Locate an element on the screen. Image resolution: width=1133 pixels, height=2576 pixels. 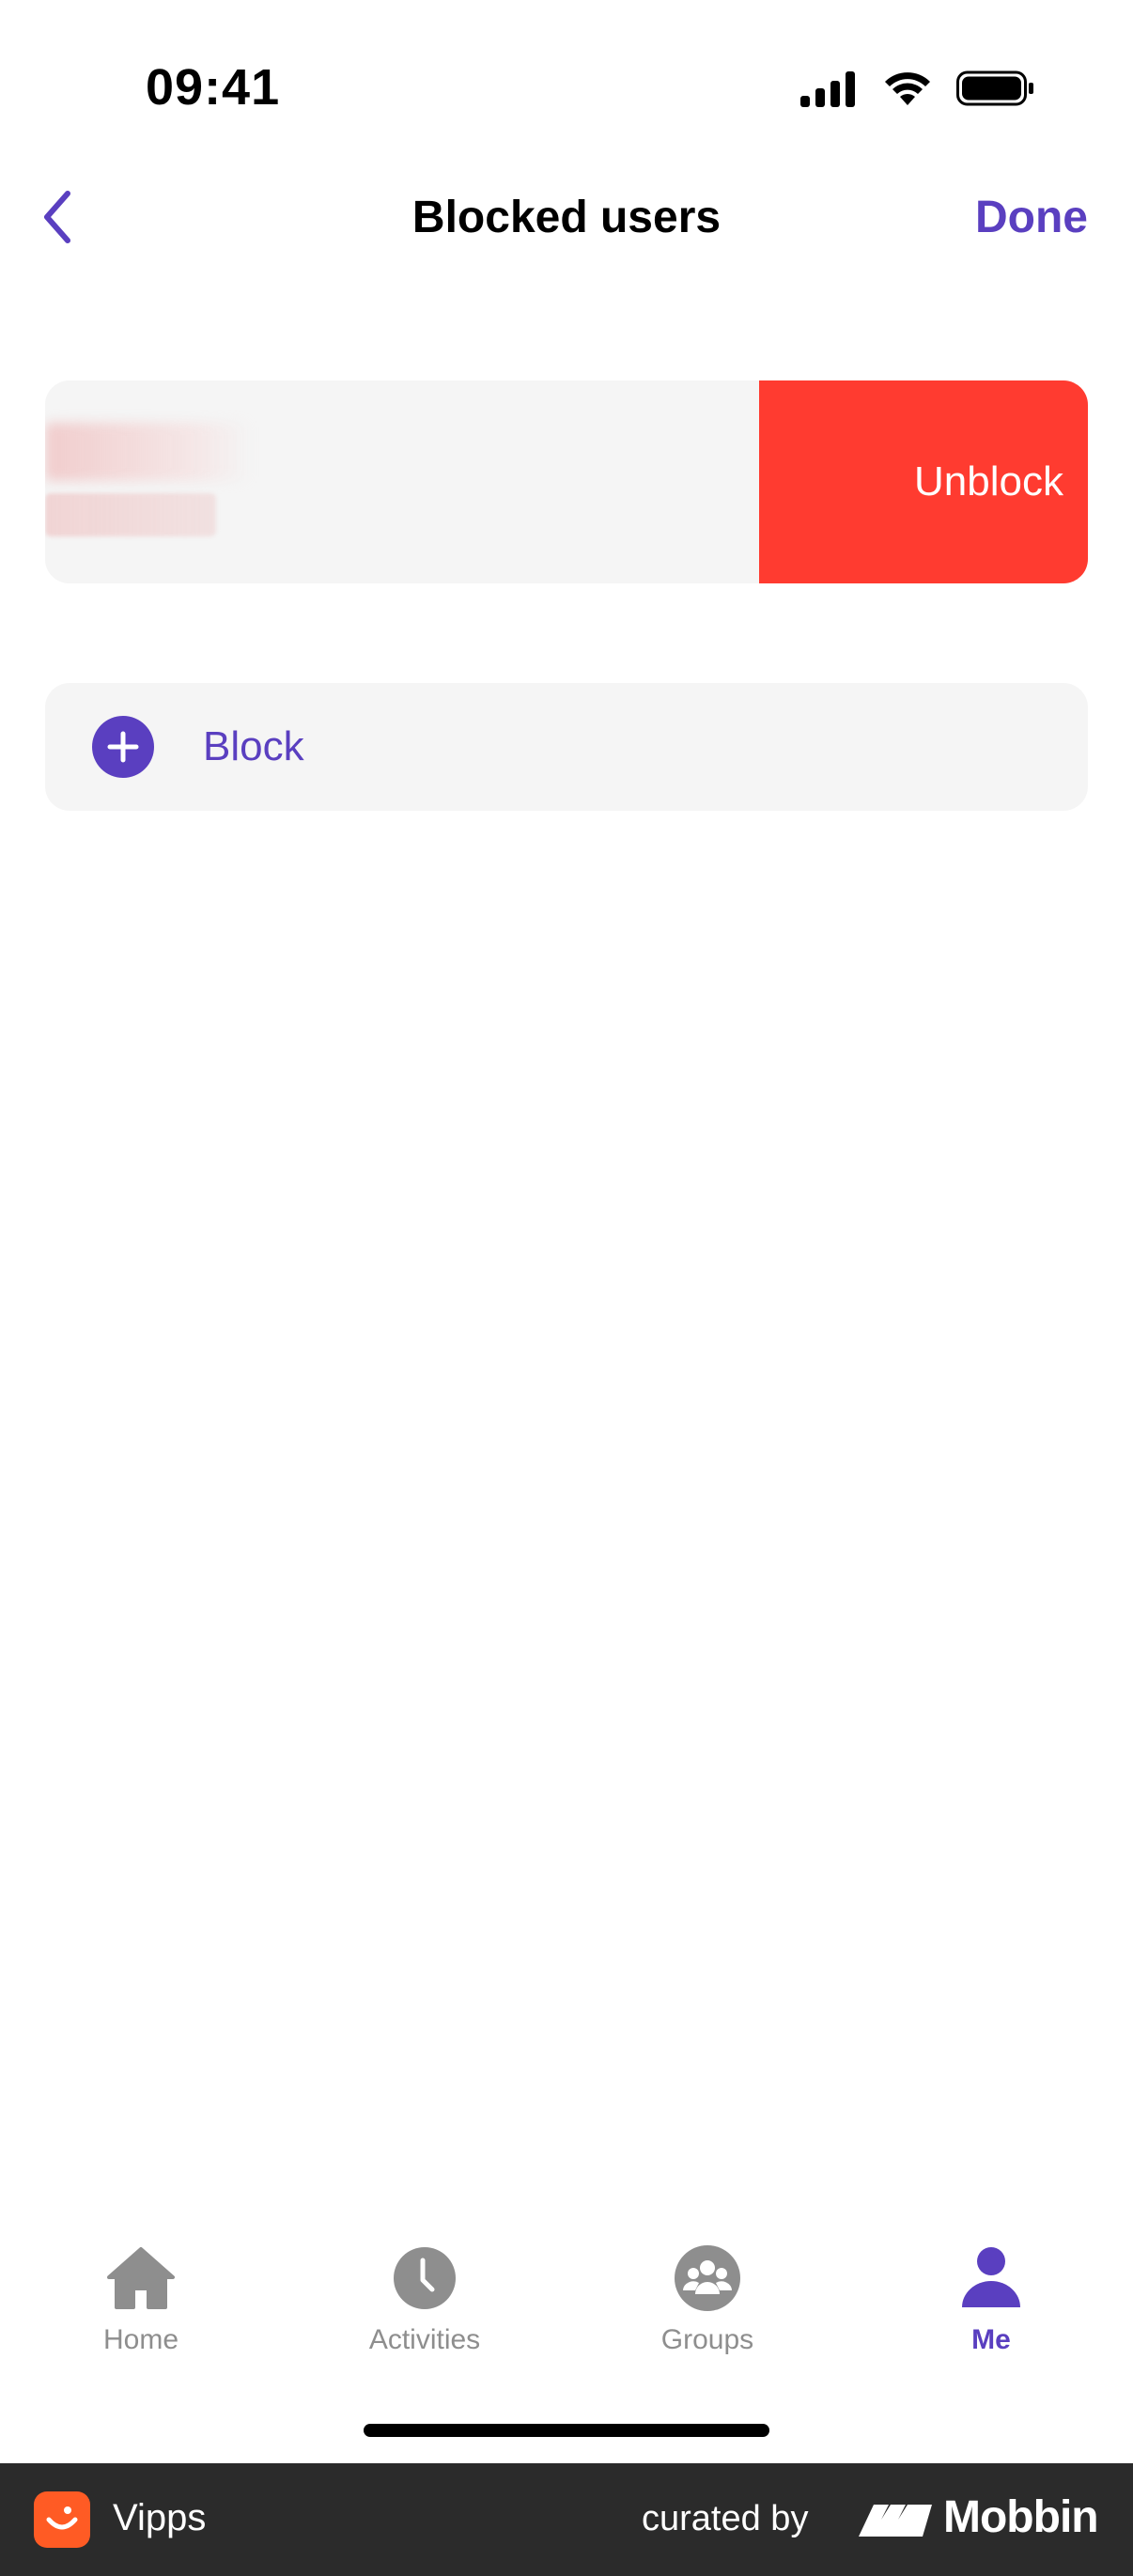
battery-icon is located at coordinates (994, 88).